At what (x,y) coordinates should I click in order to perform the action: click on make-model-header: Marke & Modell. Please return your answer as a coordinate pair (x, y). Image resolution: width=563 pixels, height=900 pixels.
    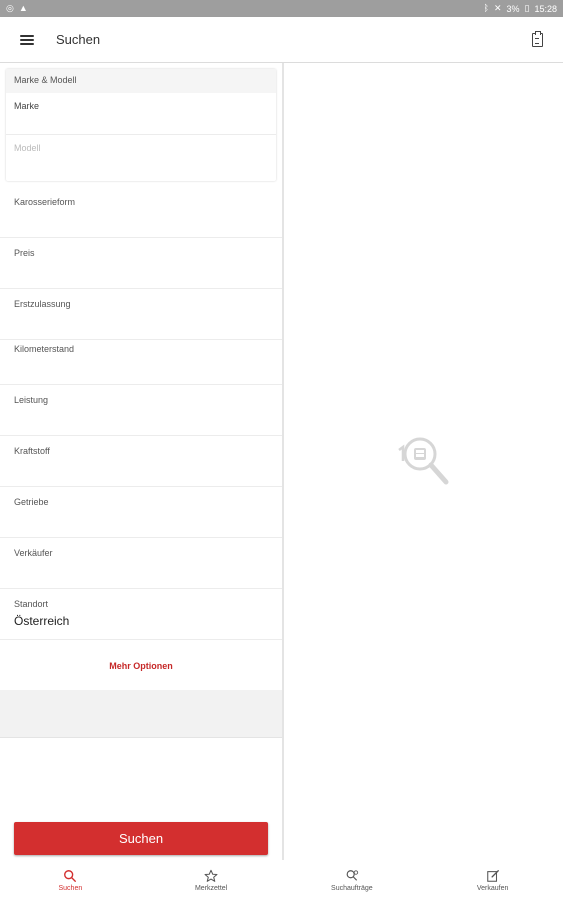
    Looking at the image, I should click on (141, 81).